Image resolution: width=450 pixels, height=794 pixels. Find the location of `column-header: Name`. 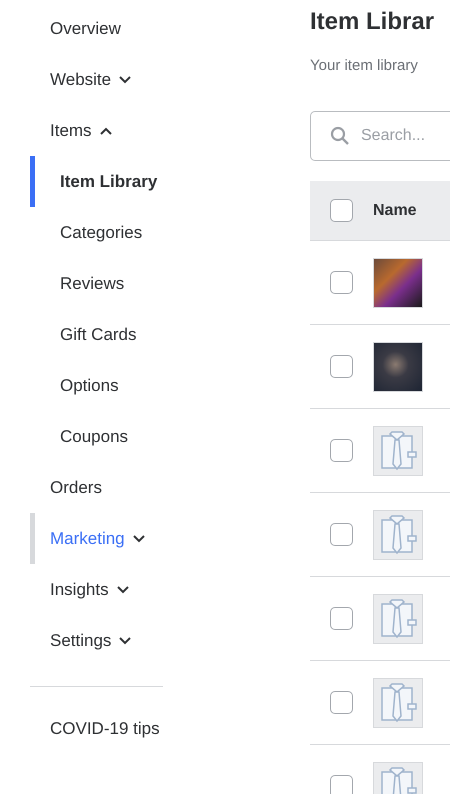

column-header: Name is located at coordinates (395, 210).